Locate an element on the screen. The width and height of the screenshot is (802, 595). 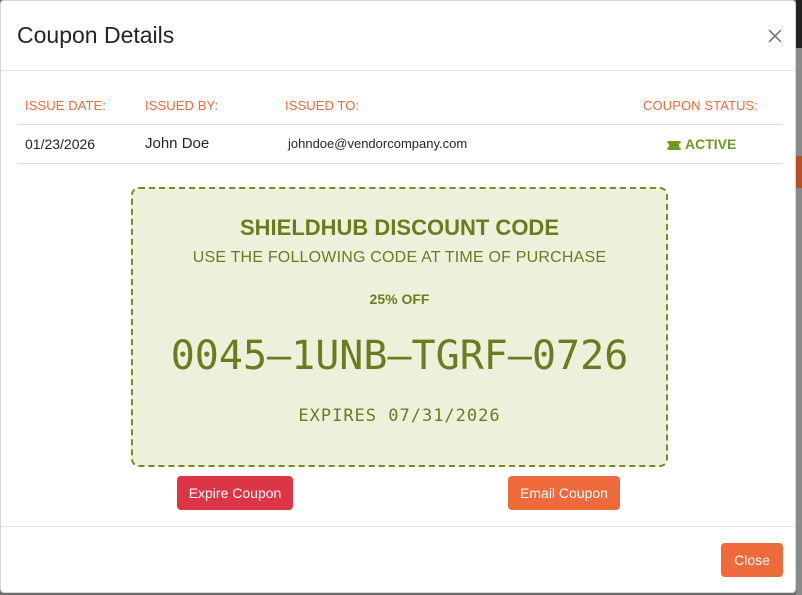
expire-coupon-button: Expire Coupon is located at coordinates (235, 493).